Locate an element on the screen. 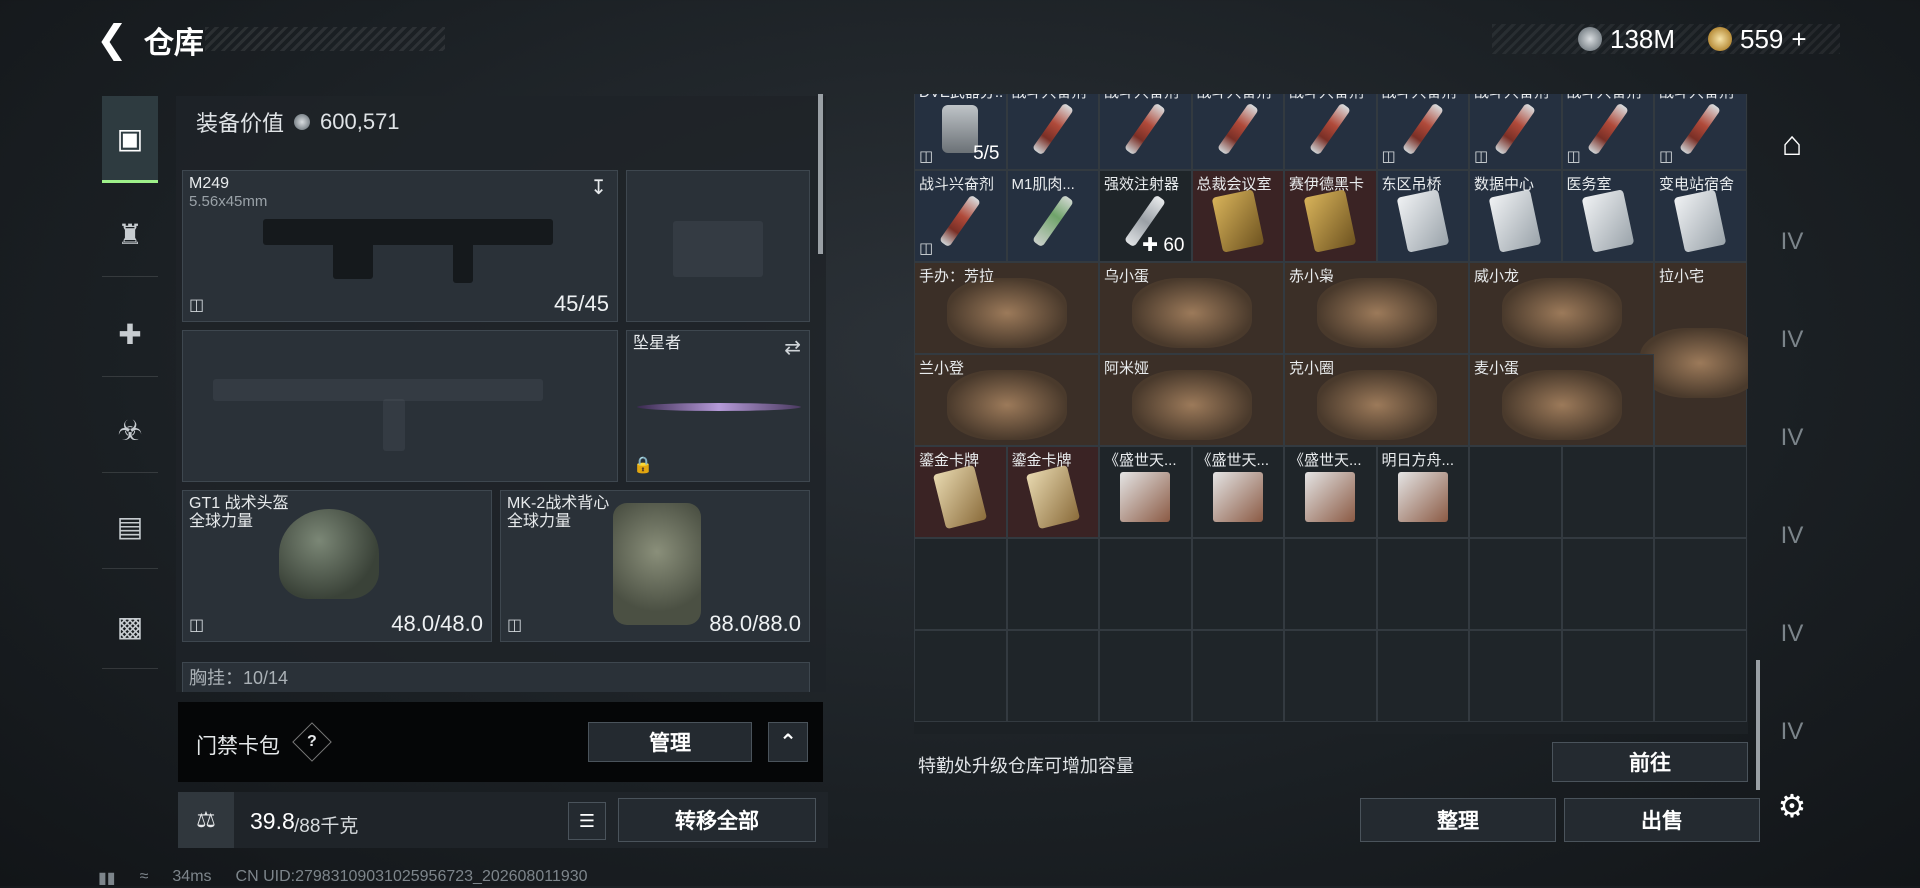 This screenshot has height=888, width=1920. equipment-scrollbar is located at coordinates (820, 174).